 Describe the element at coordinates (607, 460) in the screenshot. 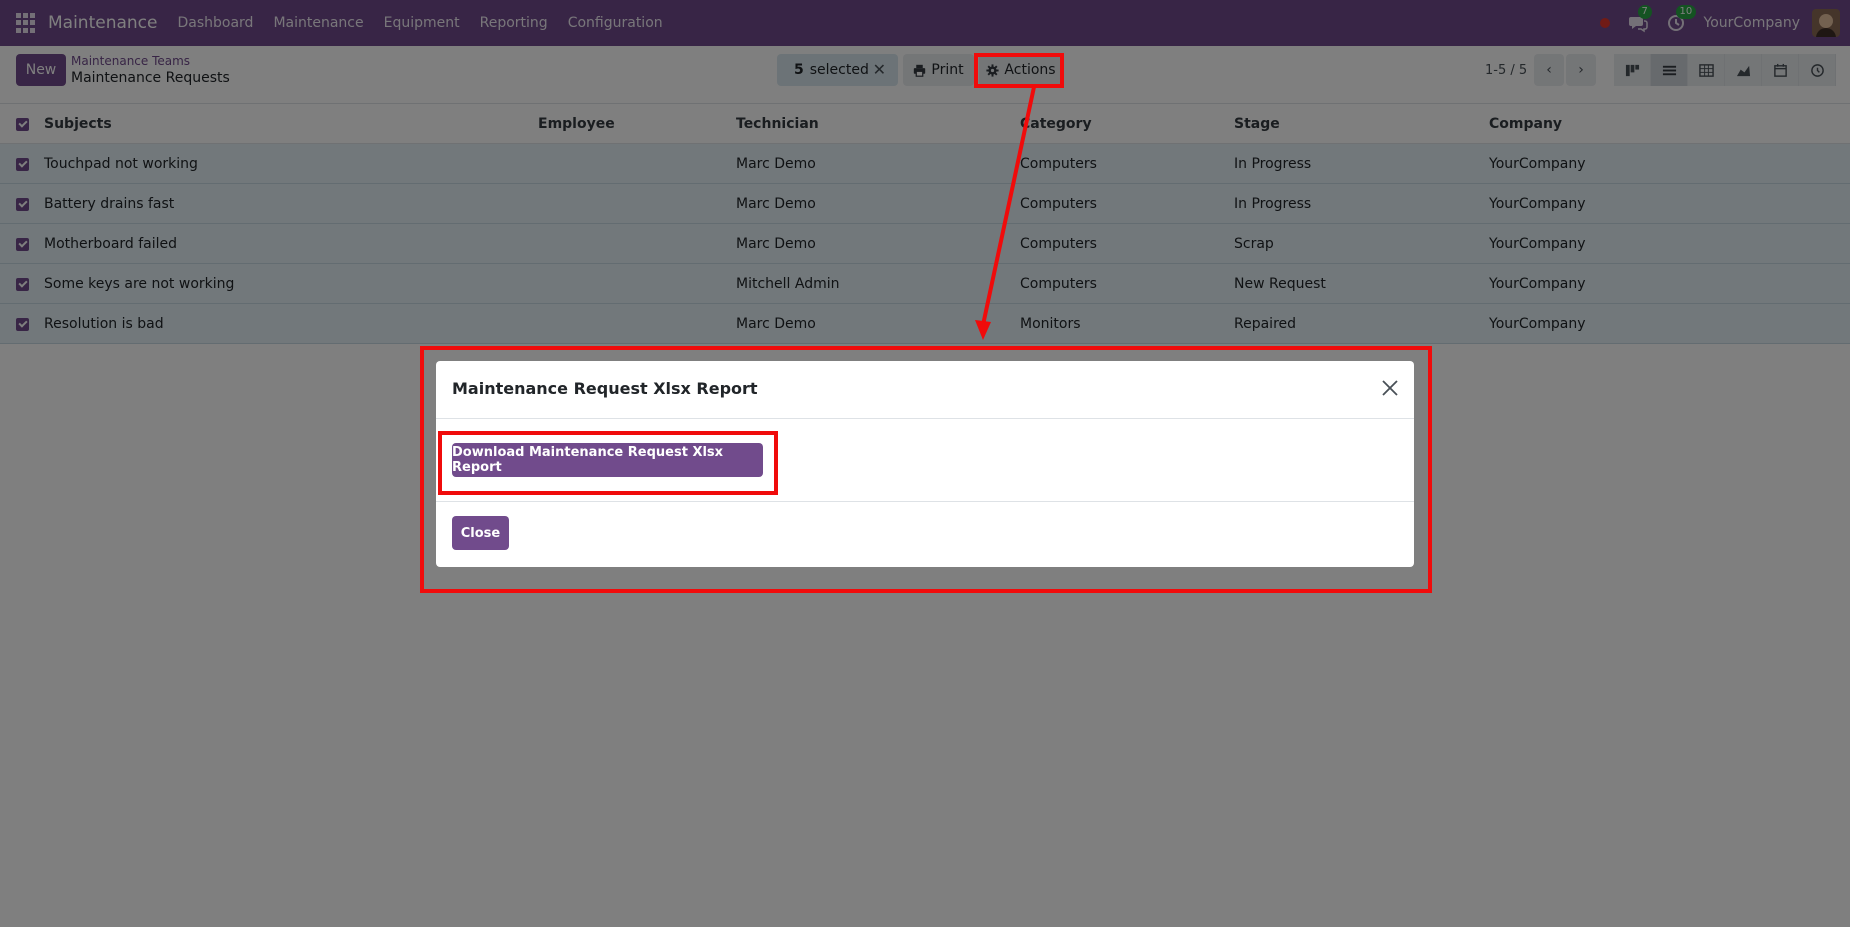

I see `download-xlsx-report-button: Download Maintenance Request Xlsx Report` at that location.